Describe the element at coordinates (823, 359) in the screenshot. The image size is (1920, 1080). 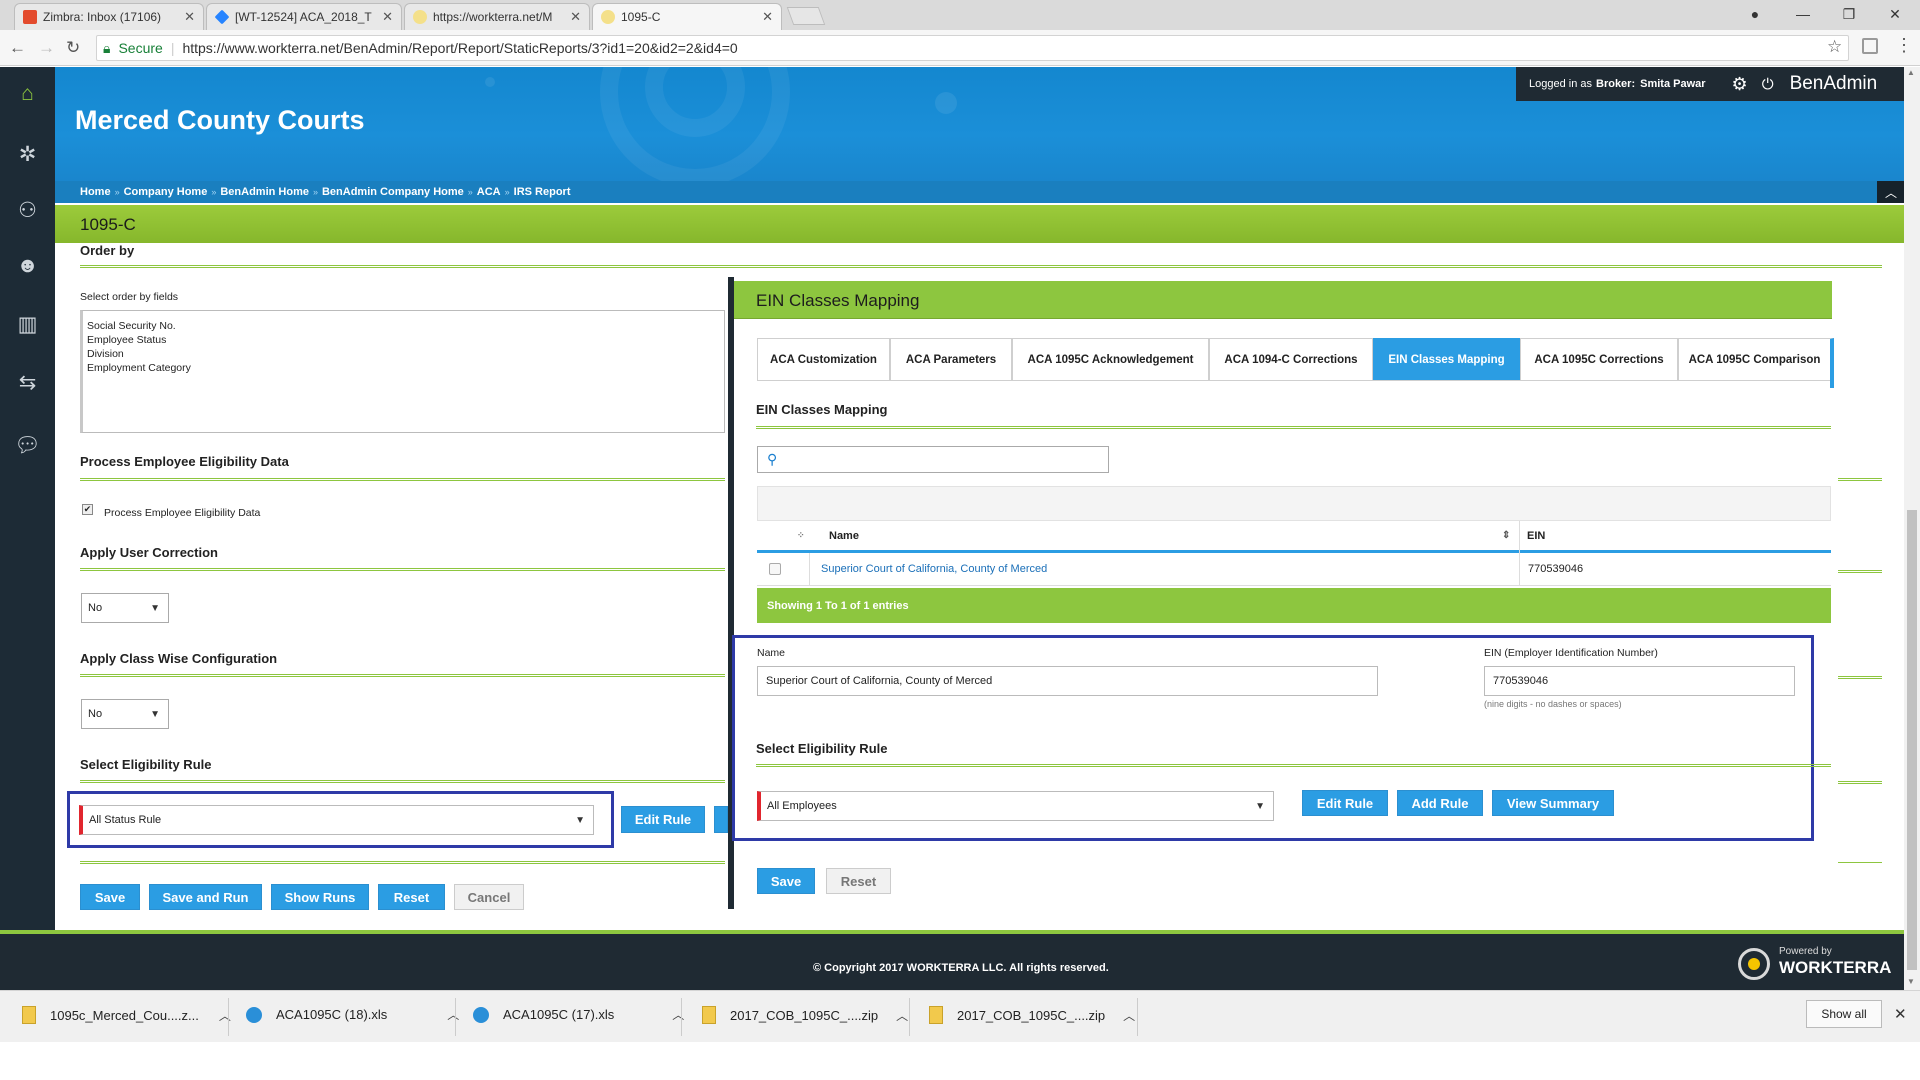
I see `tab-aca-customization: ACA Customization` at that location.